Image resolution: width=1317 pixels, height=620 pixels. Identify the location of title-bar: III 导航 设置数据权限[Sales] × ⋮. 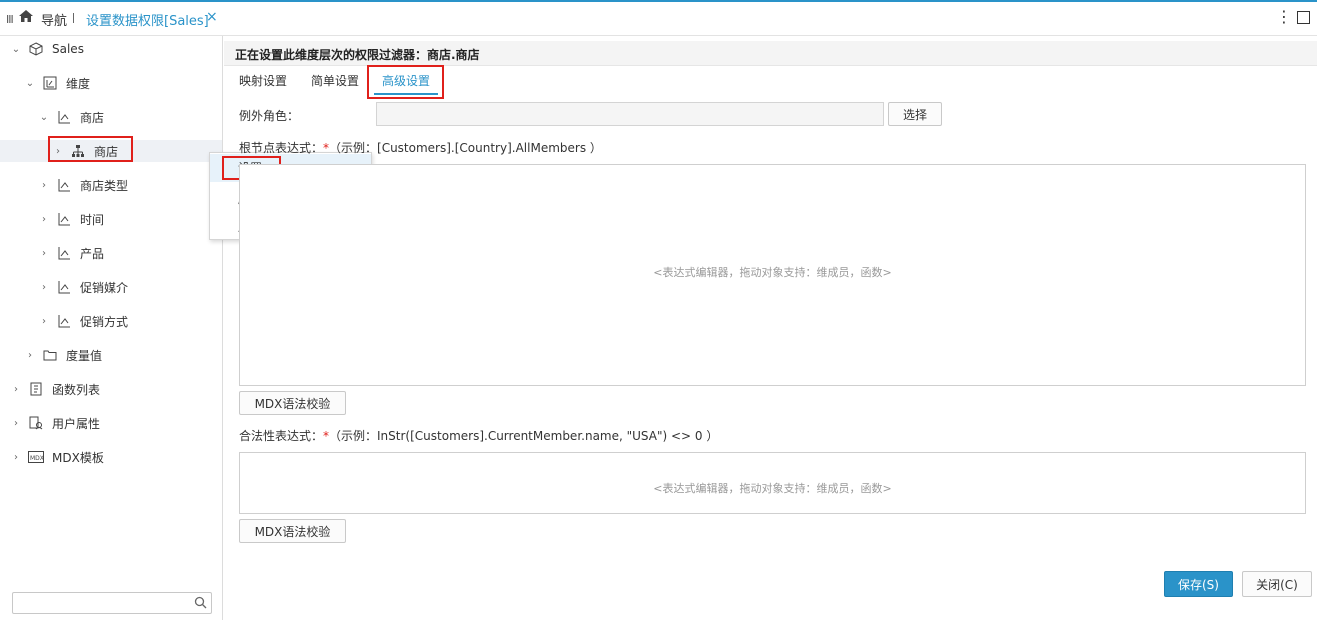
(658, 18).